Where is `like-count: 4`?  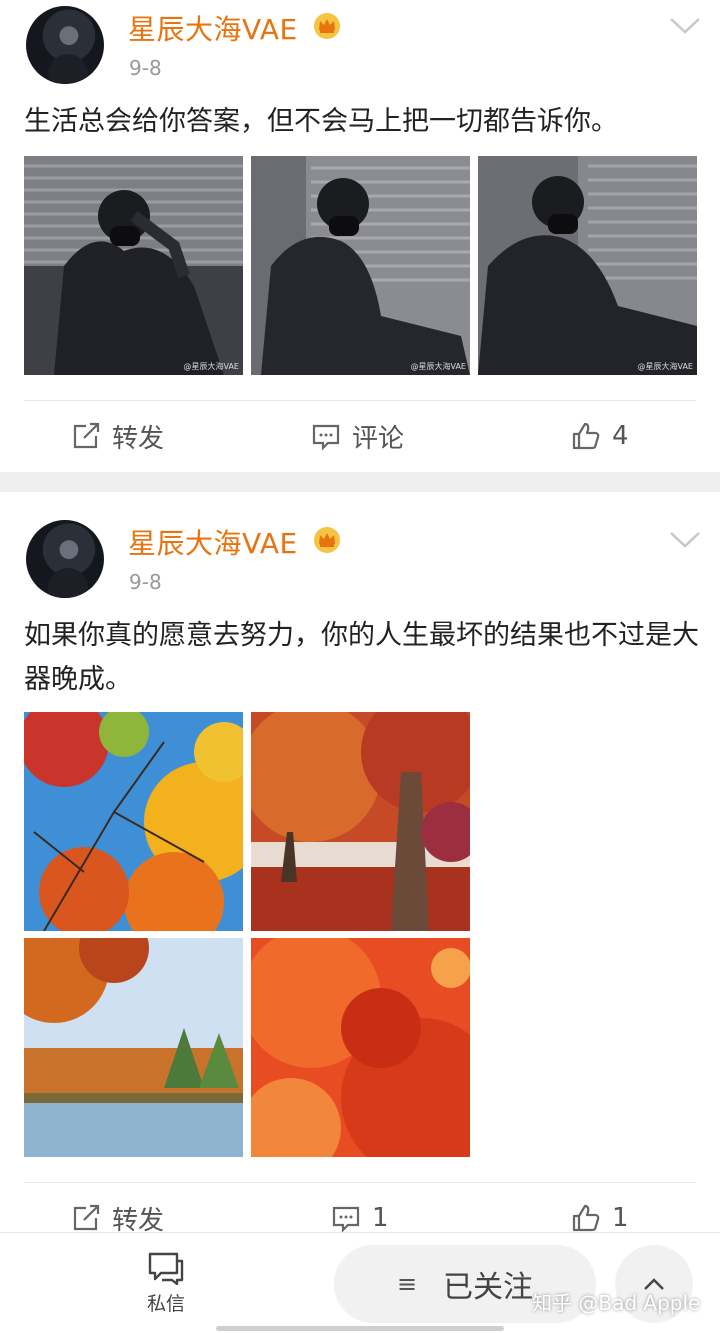
like-count: 4 is located at coordinates (620, 436).